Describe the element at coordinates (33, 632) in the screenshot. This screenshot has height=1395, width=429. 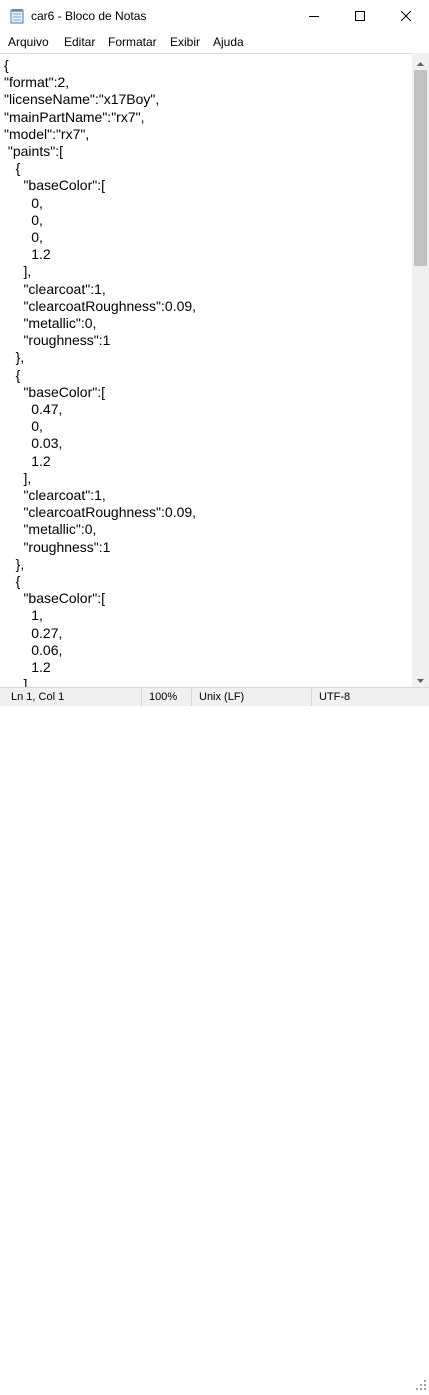
I see `editor-line: 0.27,` at that location.